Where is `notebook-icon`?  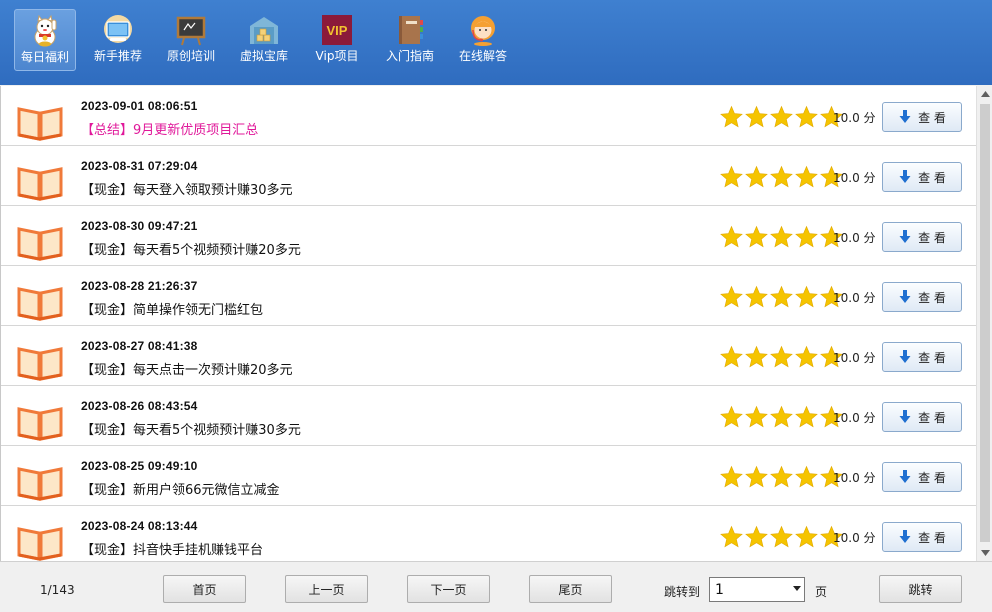
notebook-icon is located at coordinates (411, 30).